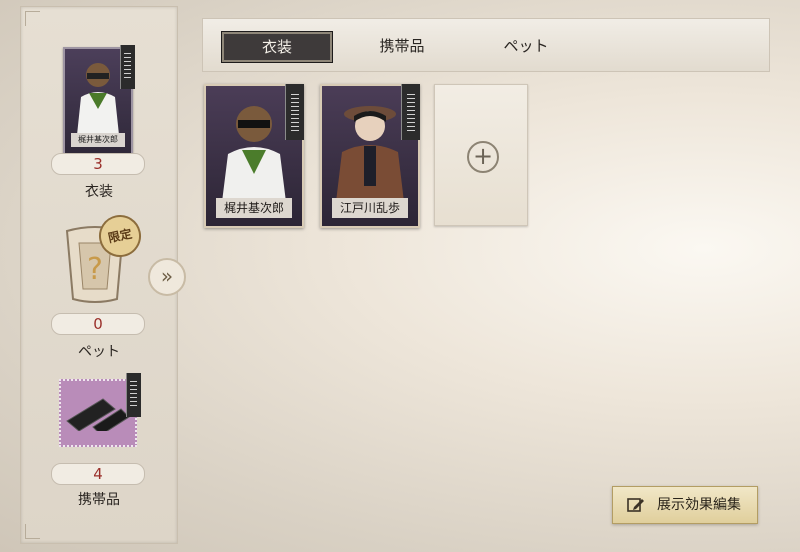  Describe the element at coordinates (699, 505) in the screenshot. I see `edit-display-effect-label: 展示効果編集` at that location.